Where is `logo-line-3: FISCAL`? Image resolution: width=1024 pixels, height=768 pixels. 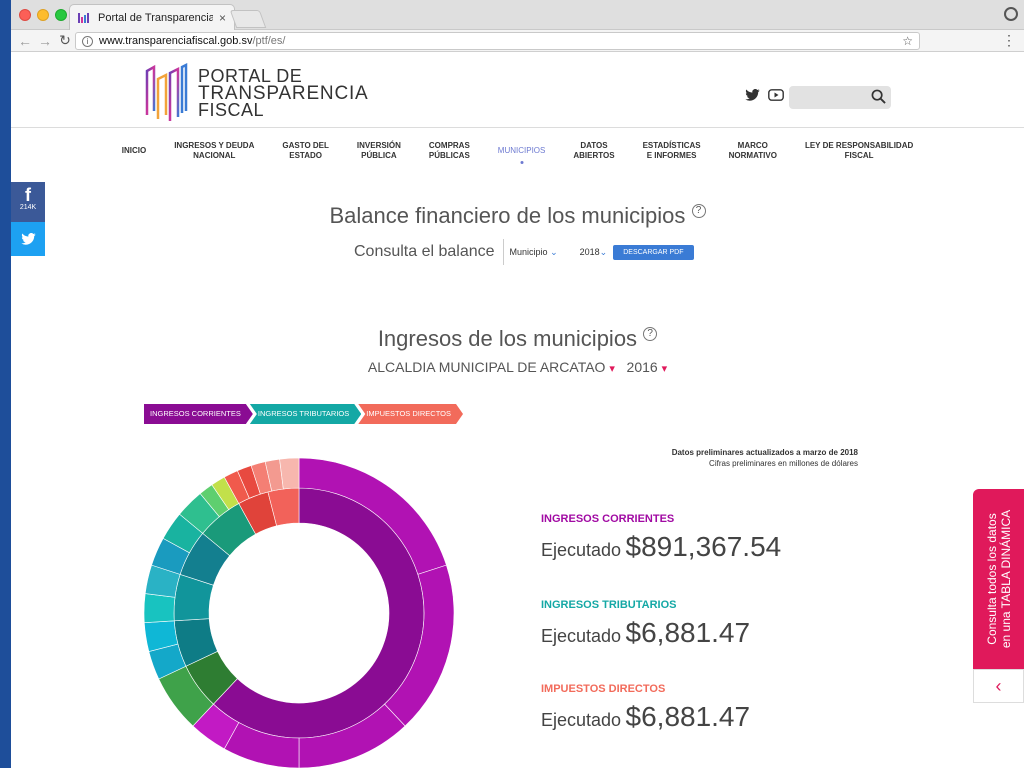
logo-line-3: FISCAL is located at coordinates (231, 109).